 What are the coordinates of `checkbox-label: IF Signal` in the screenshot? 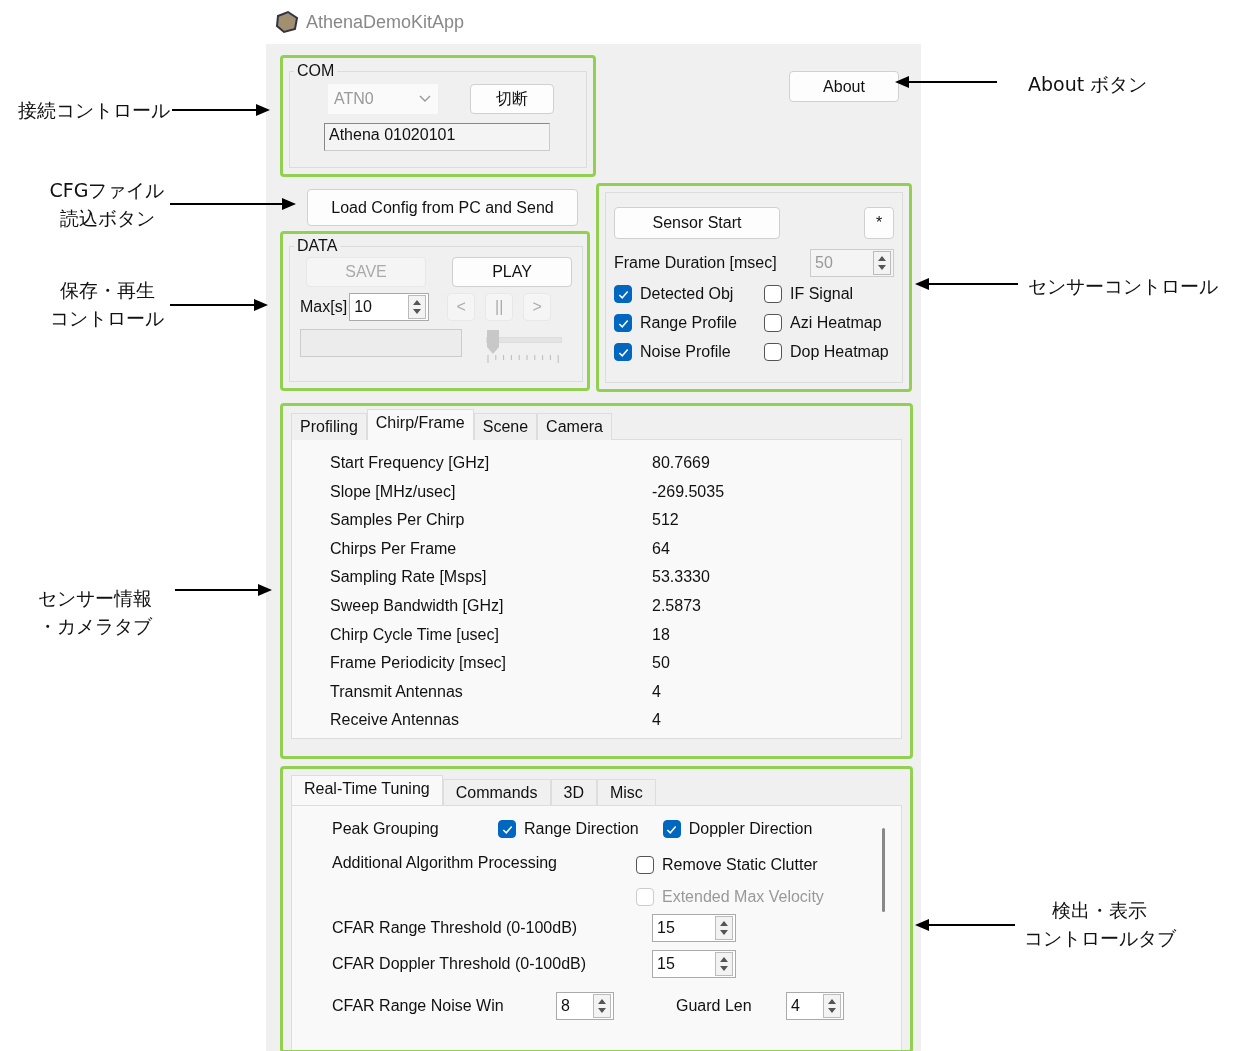 It's located at (822, 294).